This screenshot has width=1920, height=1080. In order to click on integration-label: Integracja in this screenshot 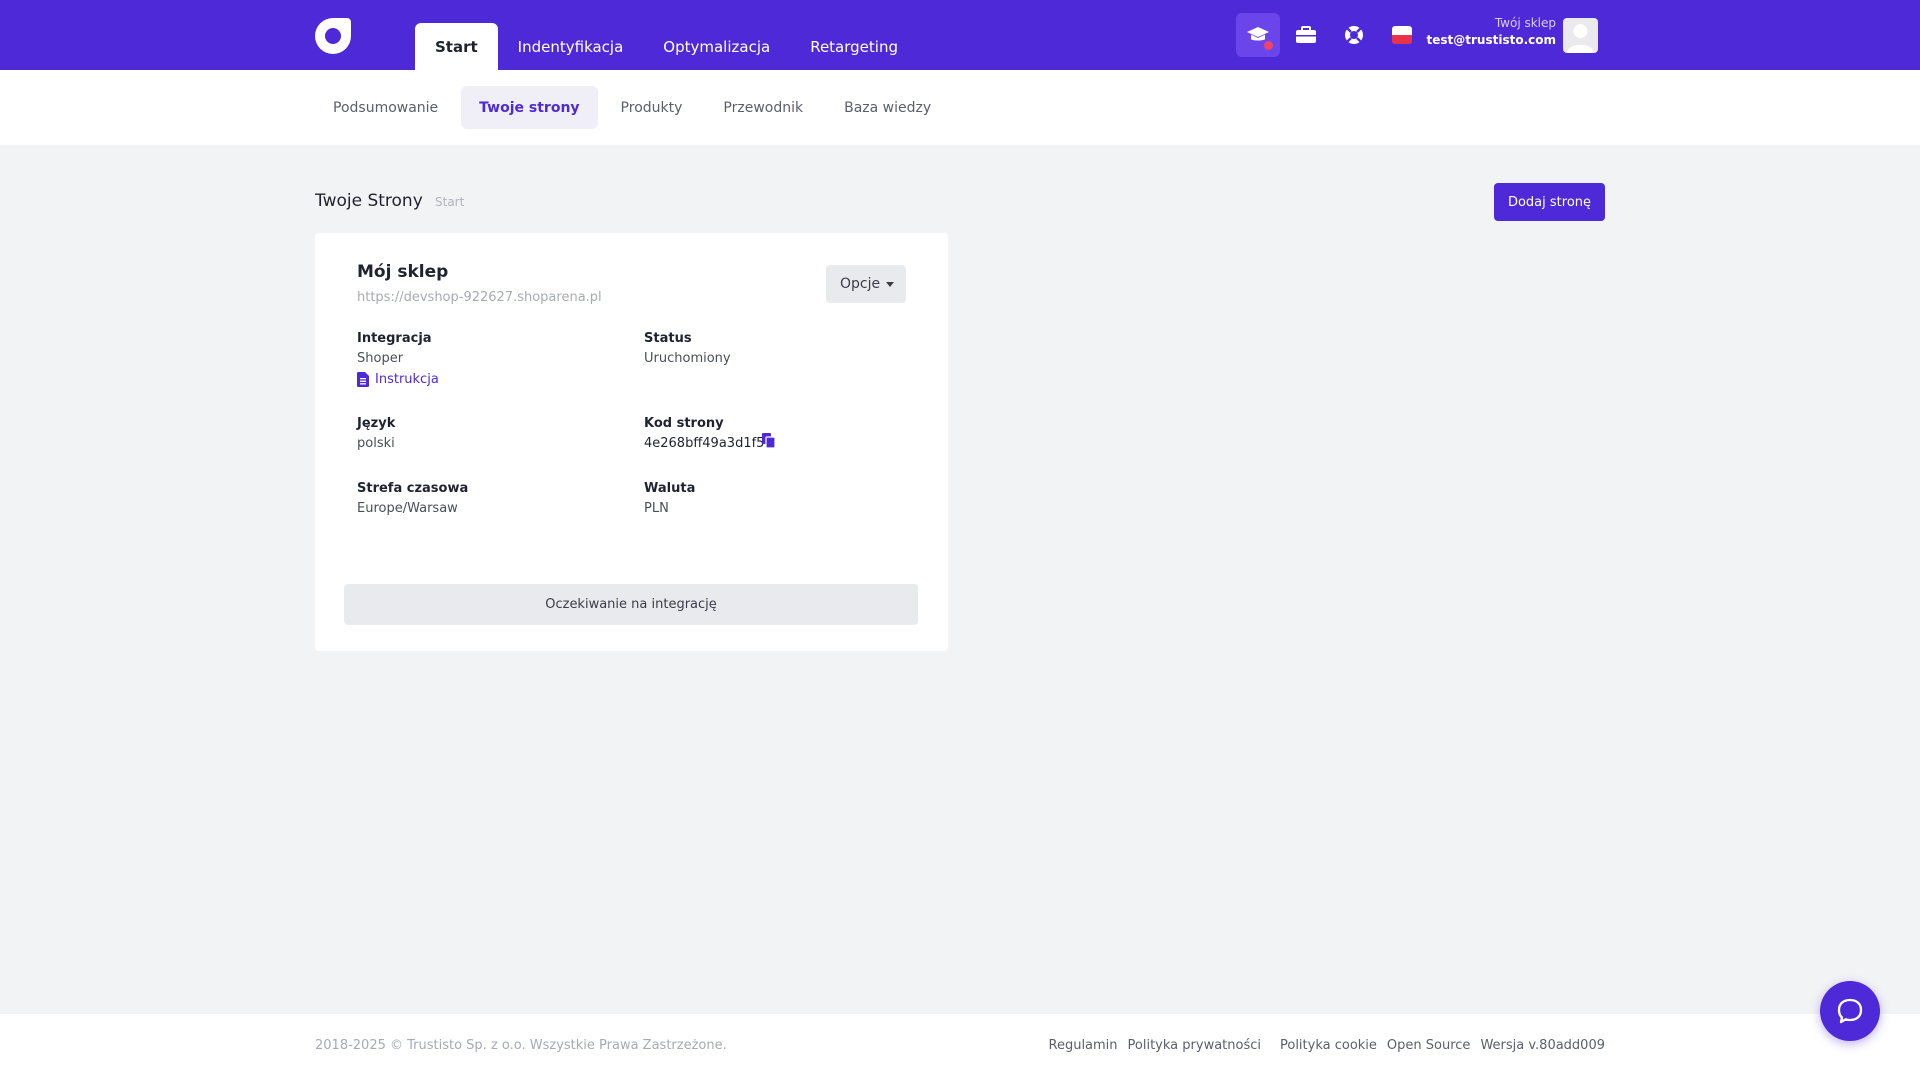, I will do `click(394, 338)`.